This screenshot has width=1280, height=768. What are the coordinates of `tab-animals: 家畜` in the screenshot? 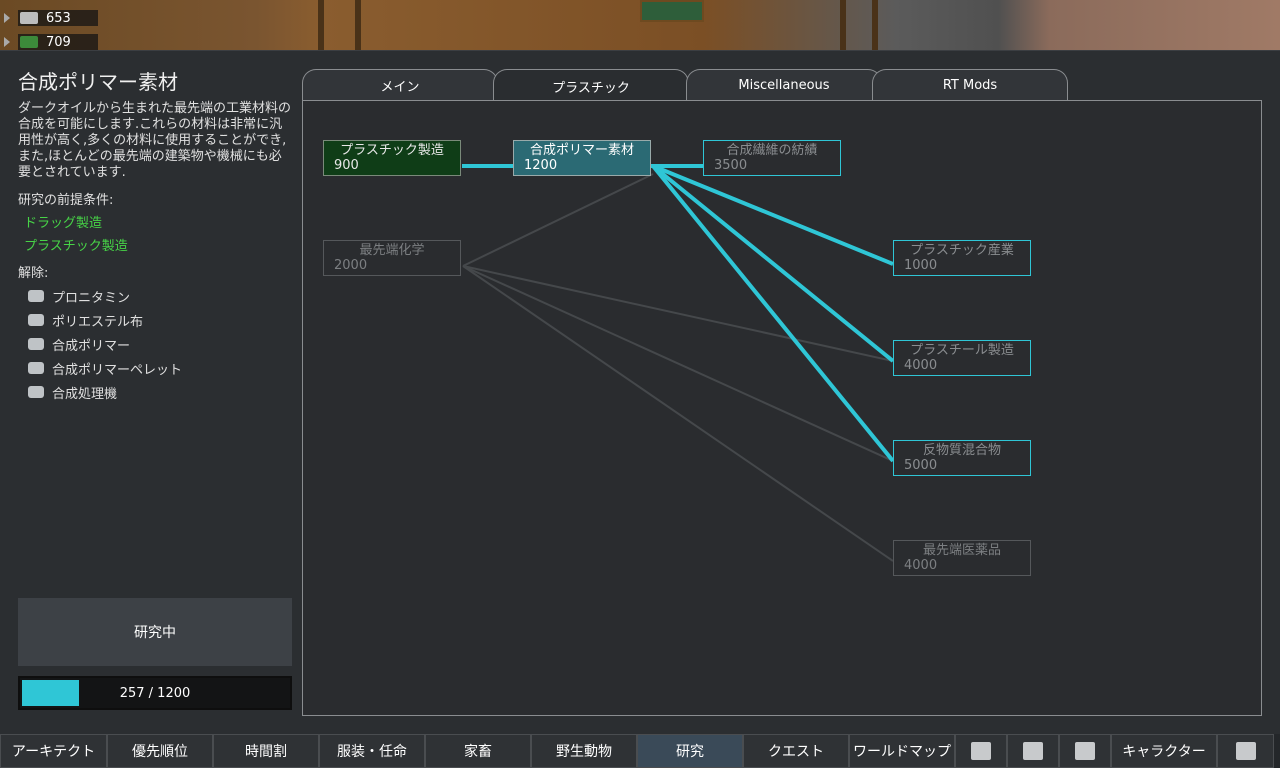 It's located at (478, 751).